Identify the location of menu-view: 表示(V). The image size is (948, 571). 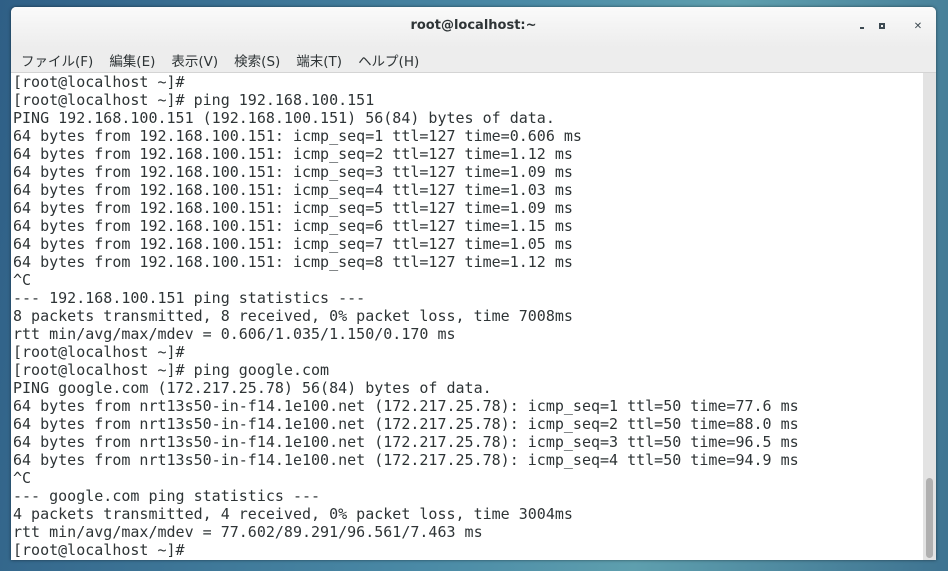
(194, 60).